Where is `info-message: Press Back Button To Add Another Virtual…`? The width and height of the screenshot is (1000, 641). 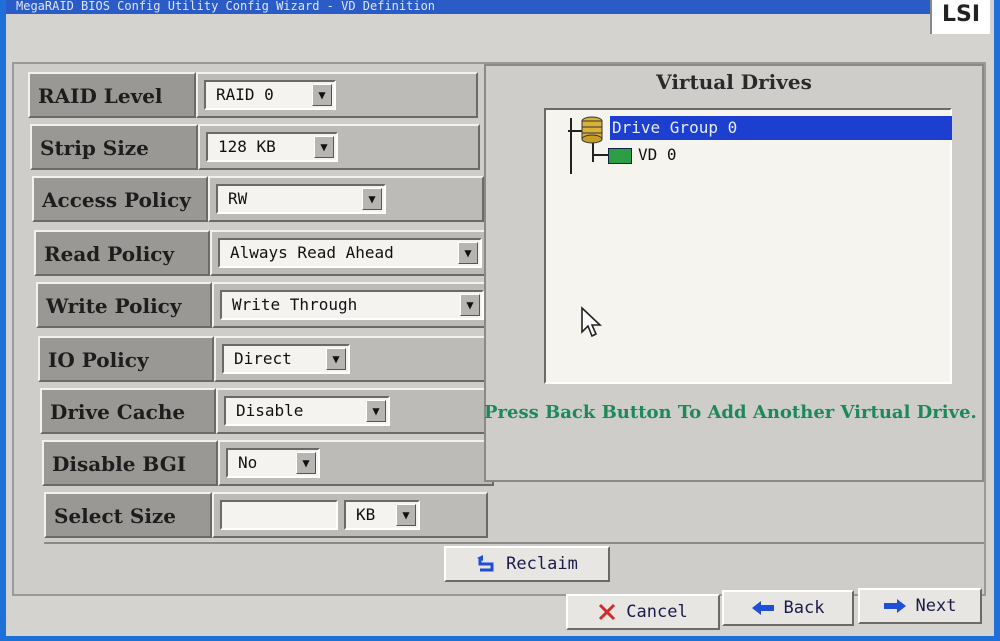
info-message: Press Back Button To Add Another Virtual… is located at coordinates (730, 412).